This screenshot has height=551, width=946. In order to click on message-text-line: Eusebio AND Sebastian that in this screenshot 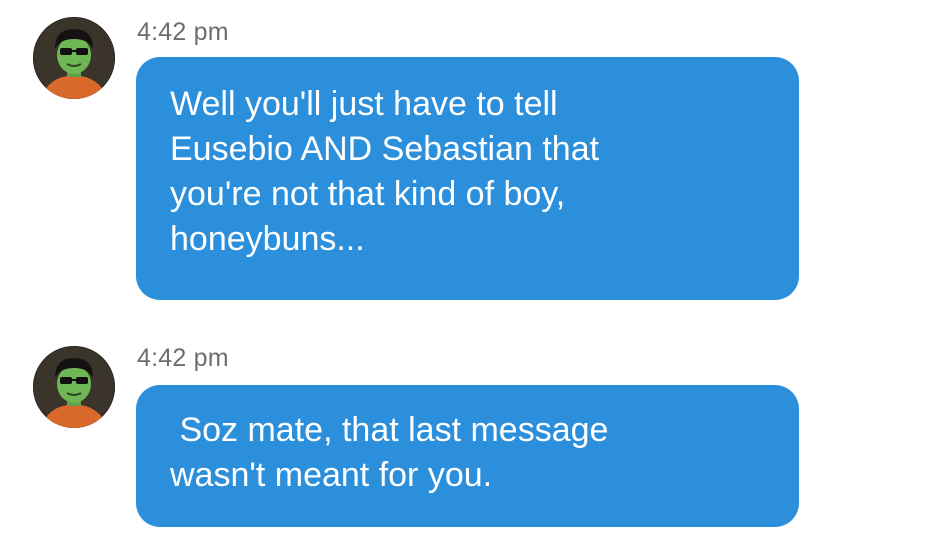, I will do `click(385, 149)`.